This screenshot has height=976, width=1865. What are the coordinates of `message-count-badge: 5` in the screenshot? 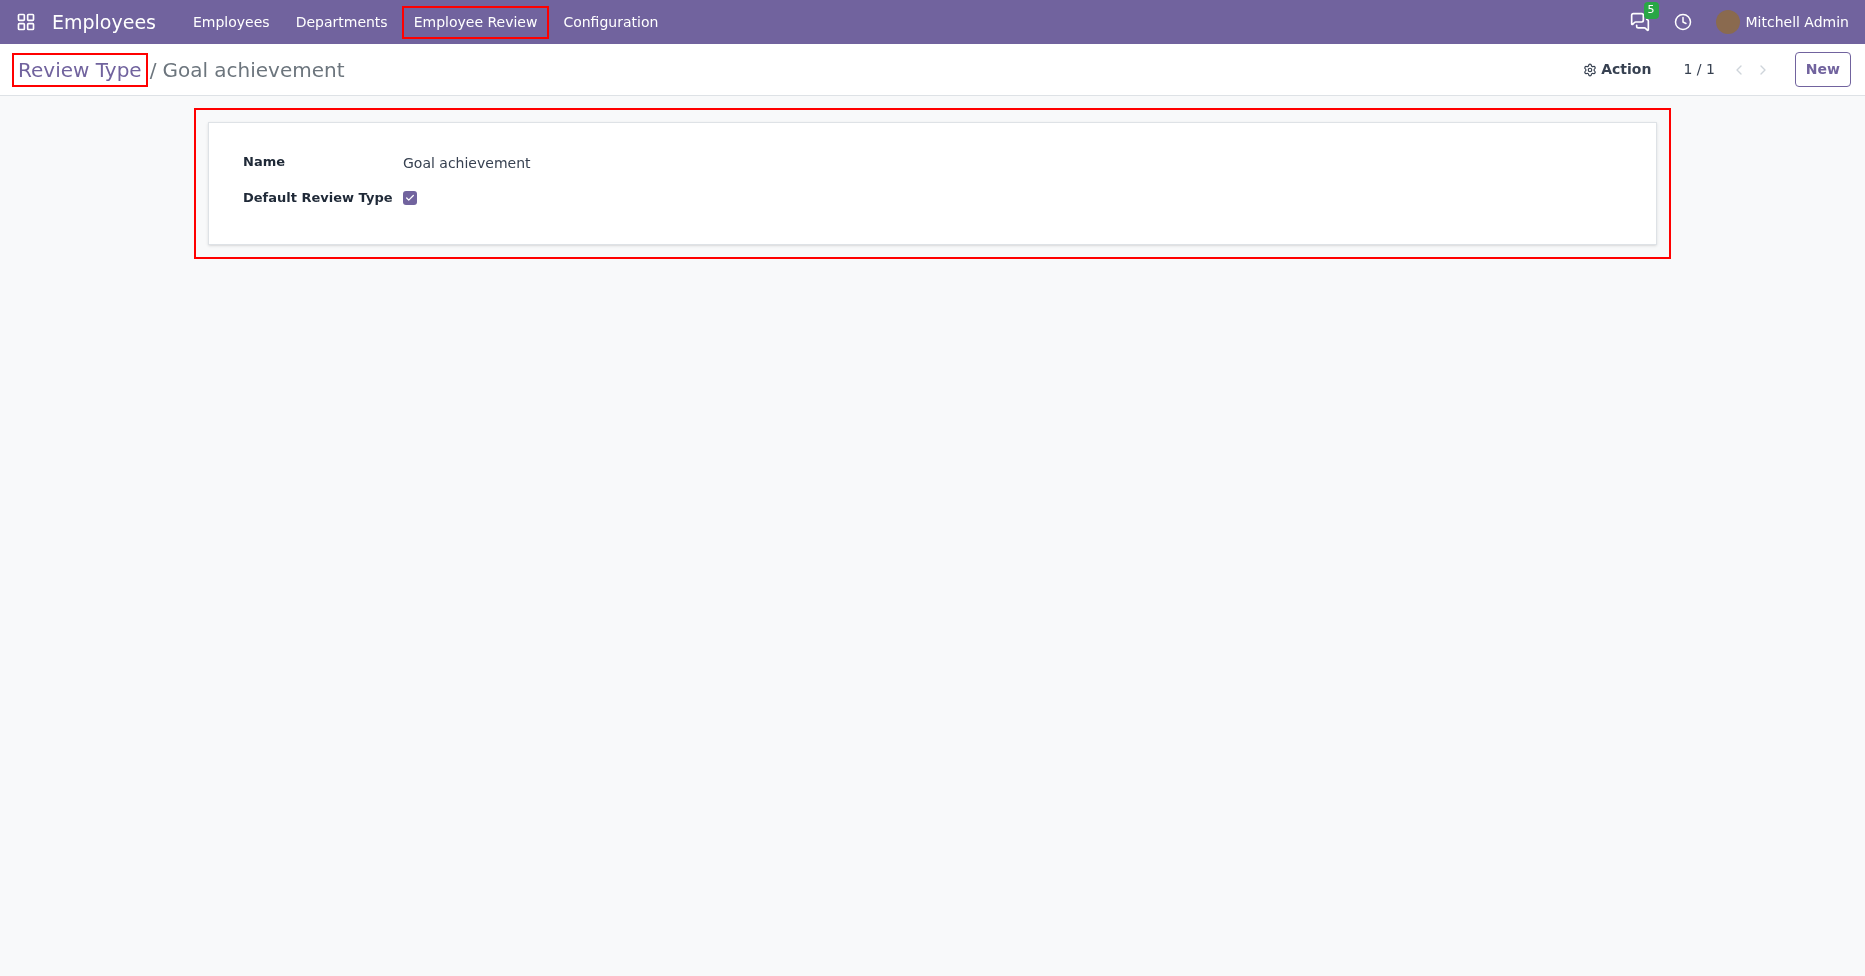 It's located at (1651, 10).